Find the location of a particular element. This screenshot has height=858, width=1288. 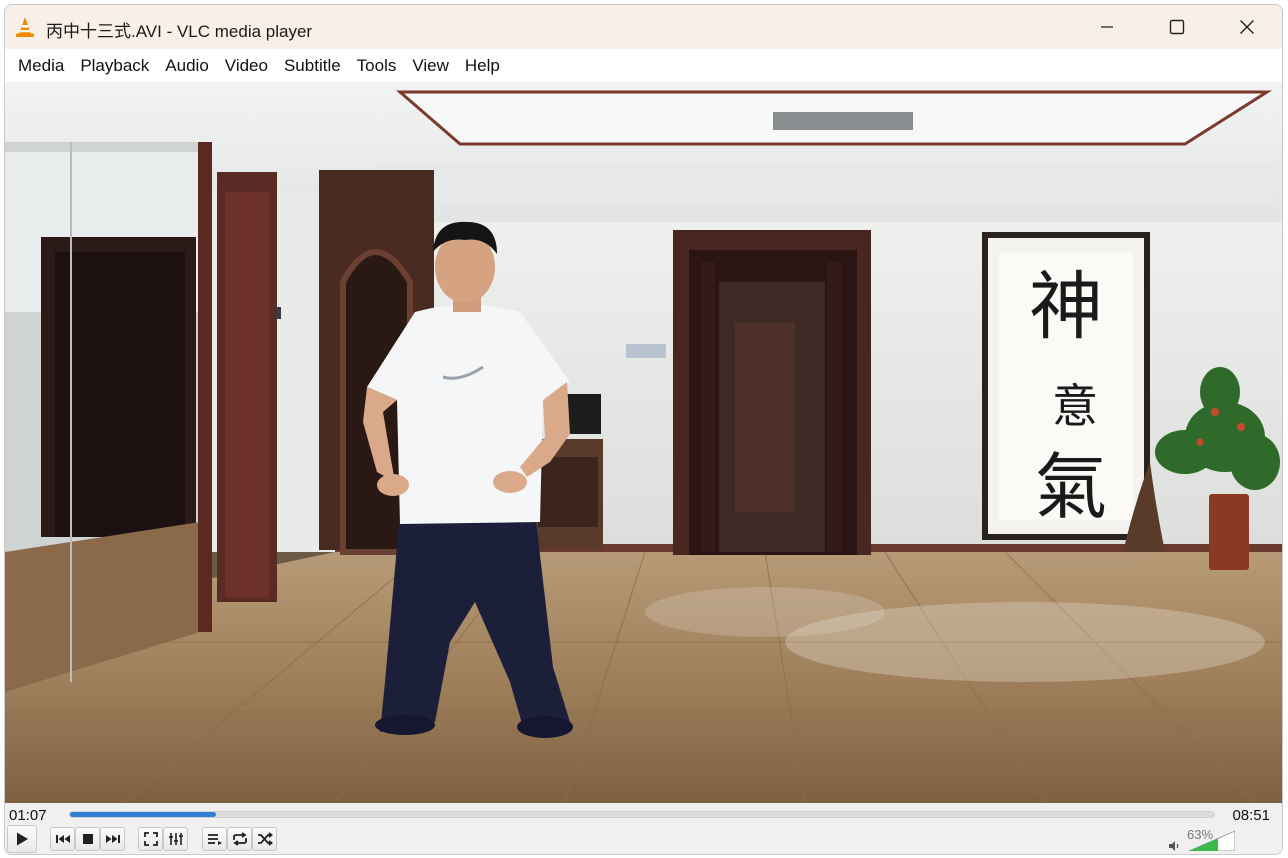

playlist-button is located at coordinates (214, 839).